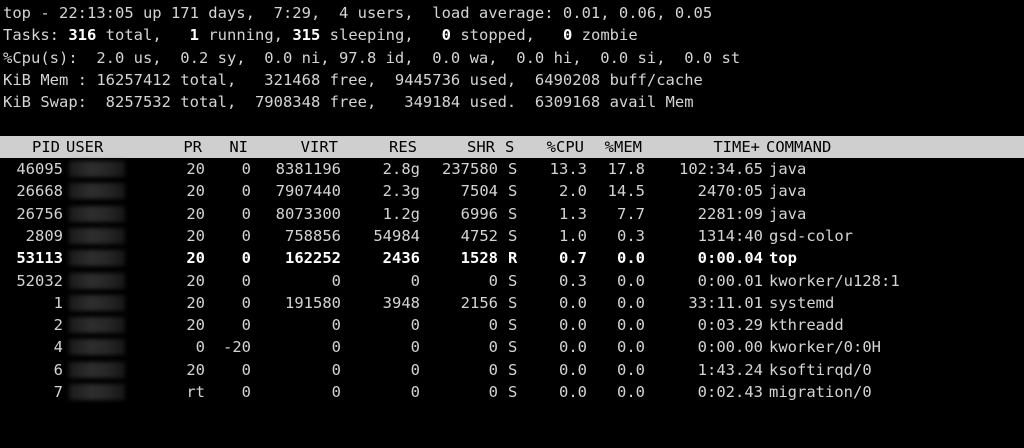  I want to click on col-time: TIME+, so click(736, 146).